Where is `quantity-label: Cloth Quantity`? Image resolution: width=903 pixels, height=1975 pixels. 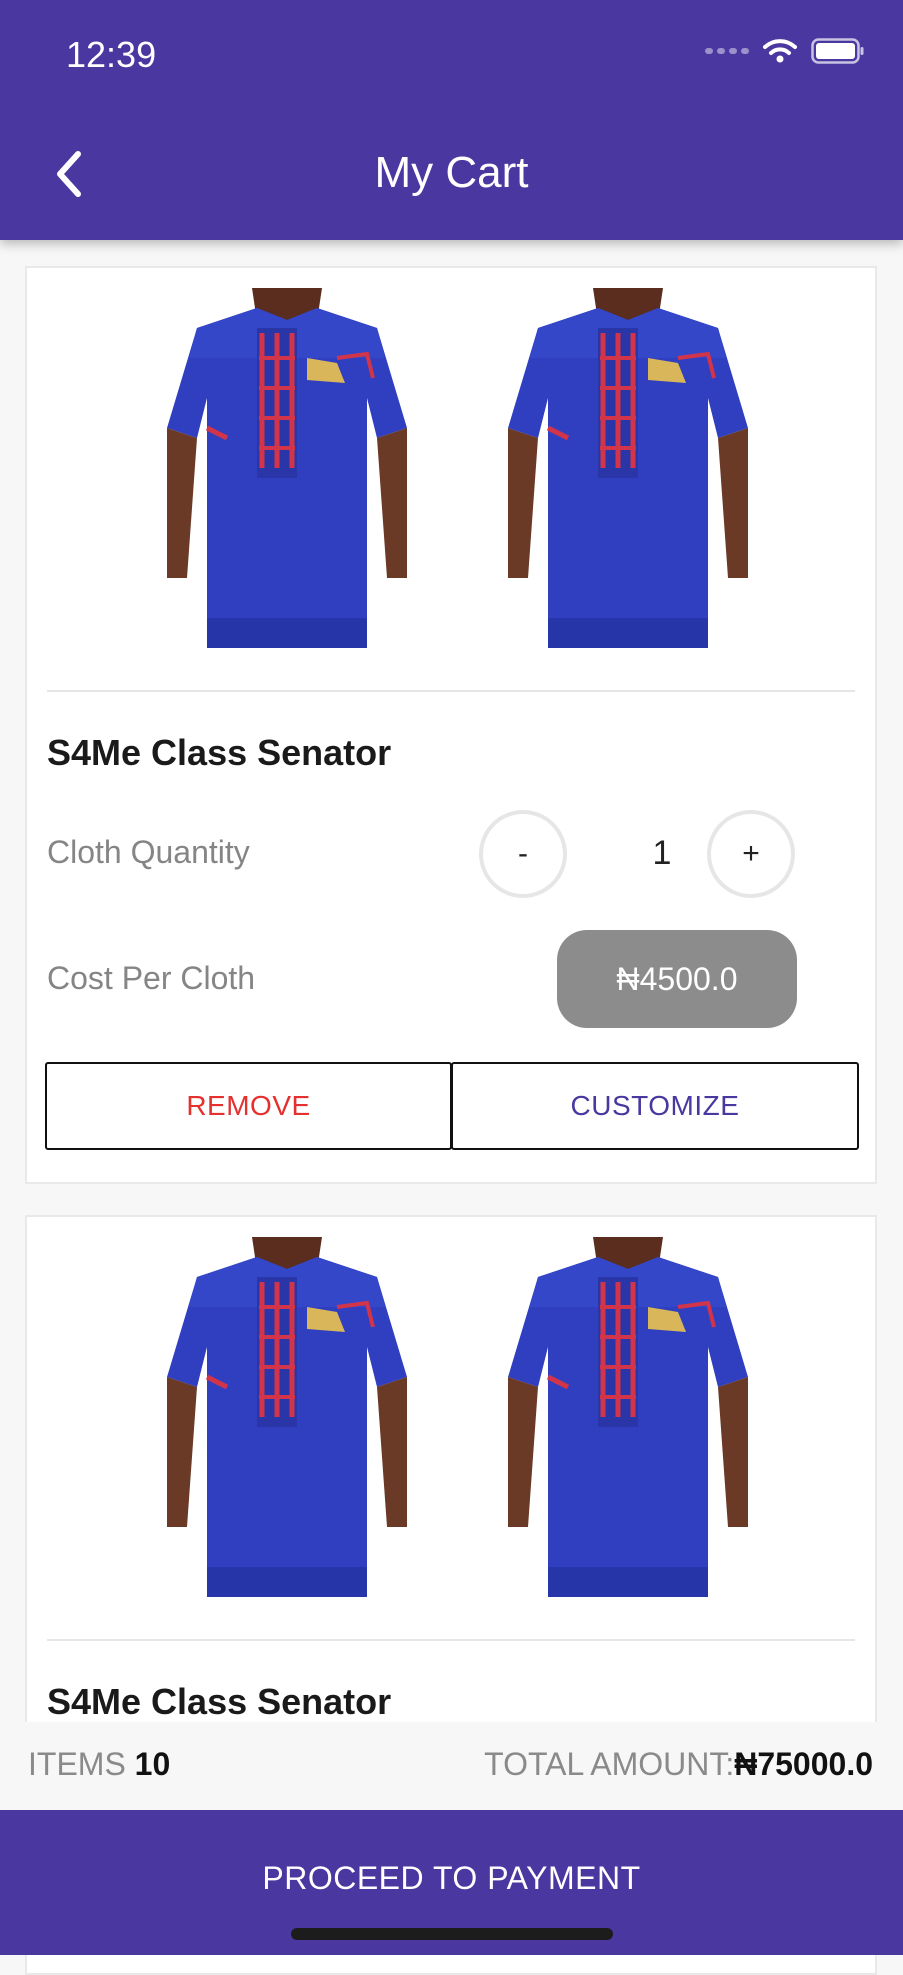 quantity-label: Cloth Quantity is located at coordinates (148, 852).